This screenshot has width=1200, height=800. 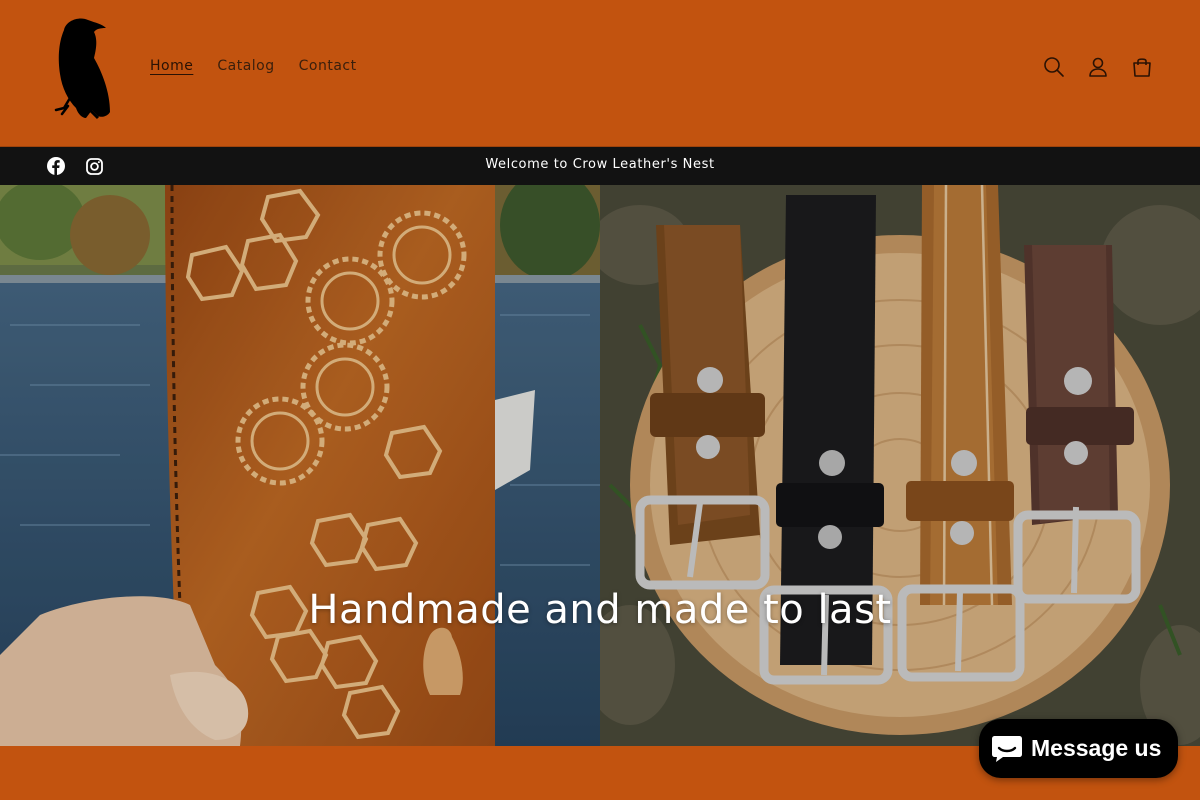 I want to click on header-icon-group, so click(x=1098, y=67).